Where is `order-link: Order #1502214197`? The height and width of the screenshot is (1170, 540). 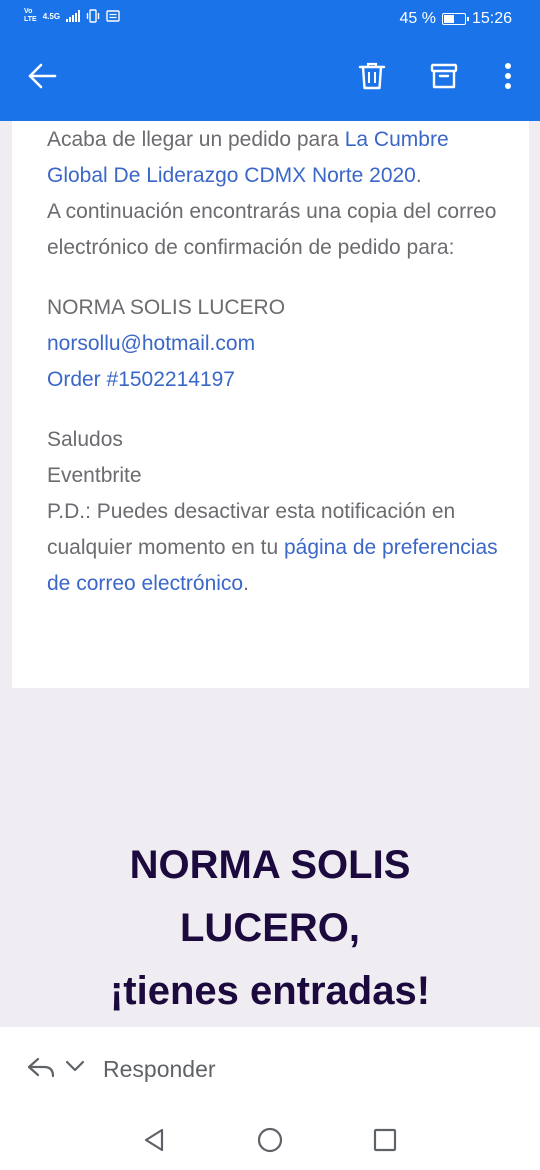
order-link: Order #1502214197 is located at coordinates (141, 379).